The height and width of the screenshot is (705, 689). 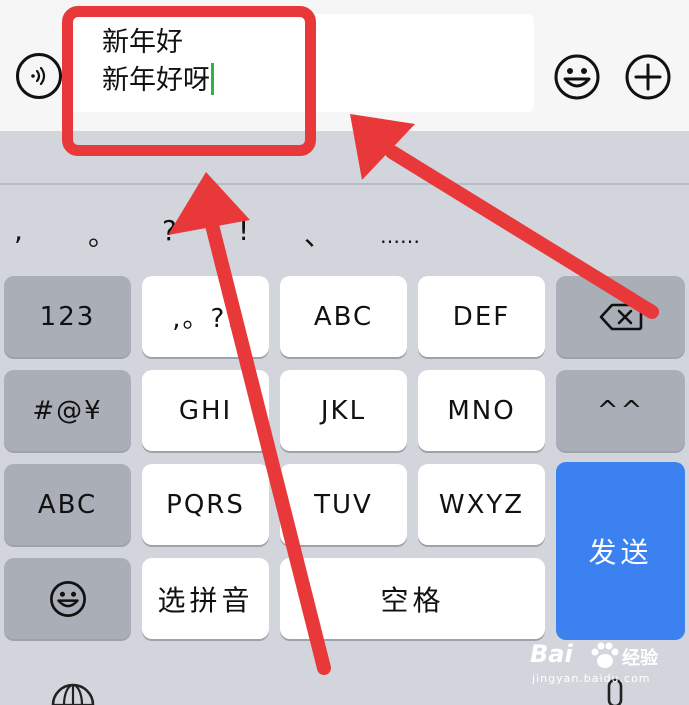 What do you see at coordinates (481, 316) in the screenshot?
I see `key-def: DEF` at bounding box center [481, 316].